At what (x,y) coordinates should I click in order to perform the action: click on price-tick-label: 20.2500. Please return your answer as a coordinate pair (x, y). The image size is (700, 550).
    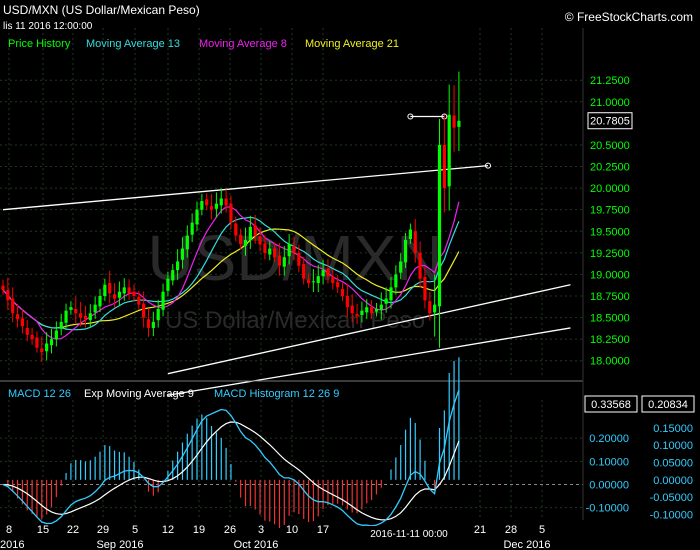
    Looking at the image, I should click on (610, 168).